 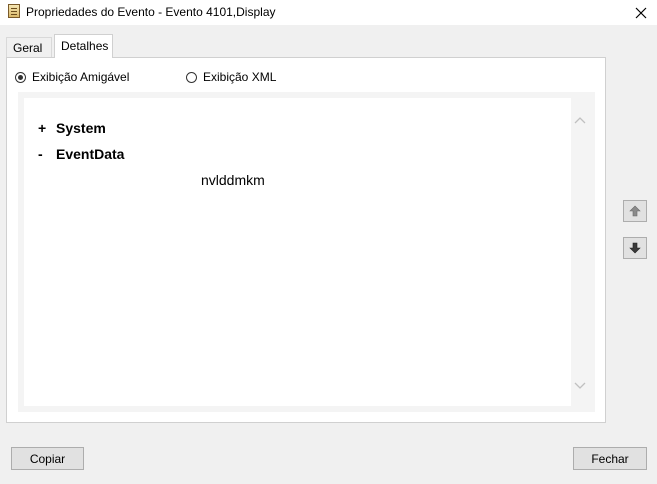 I want to click on next-event-button, so click(x=635, y=248).